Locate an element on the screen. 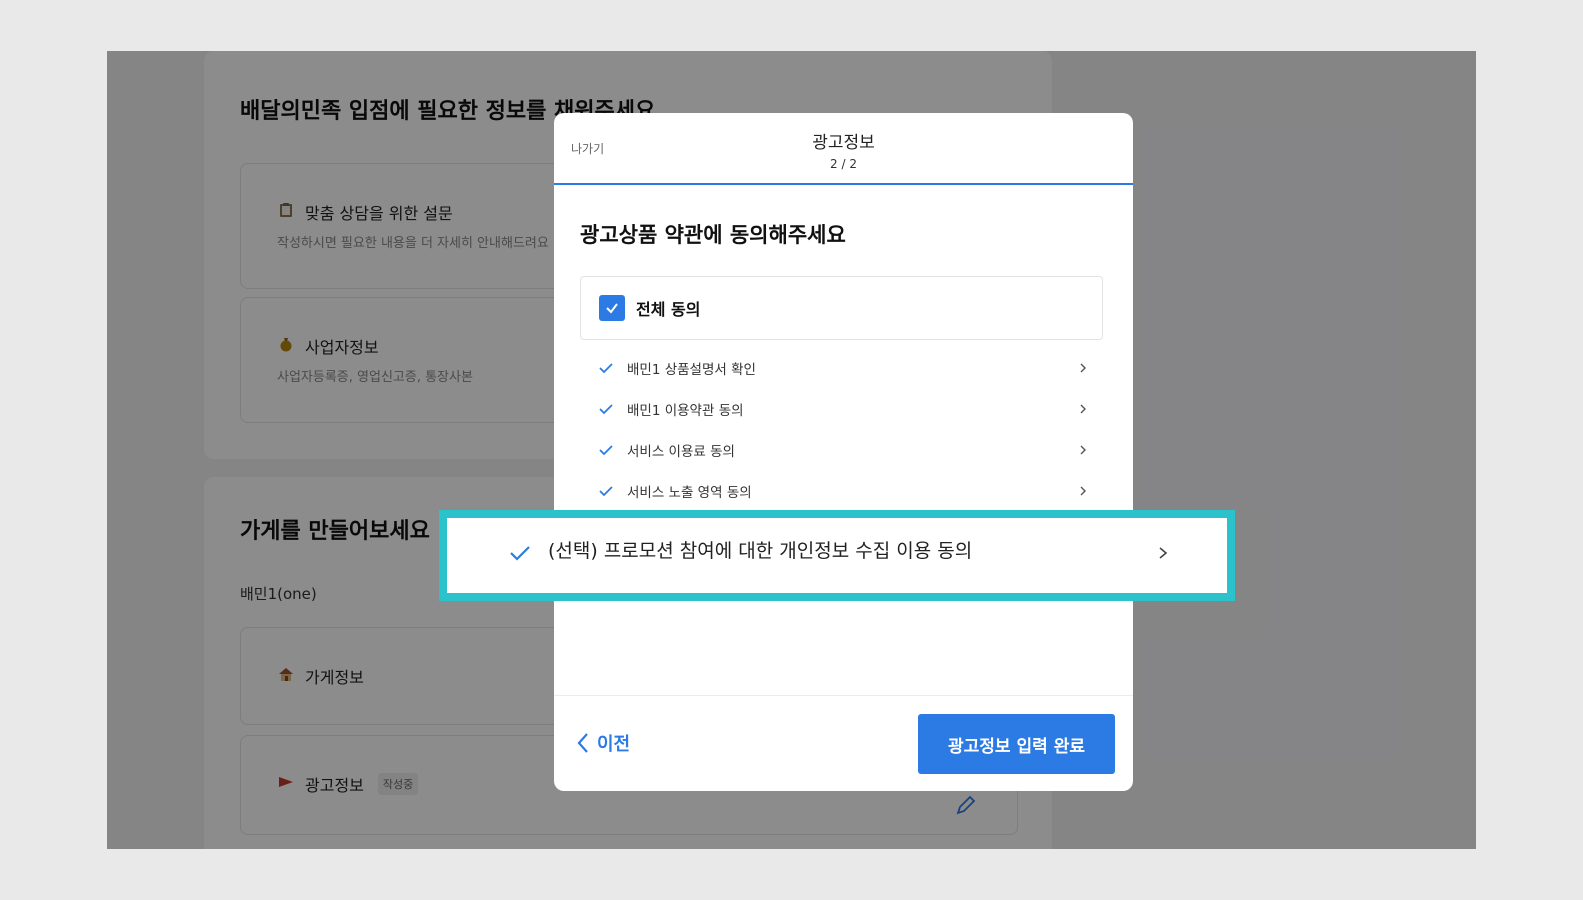  agree-all-checkbox is located at coordinates (612, 308).